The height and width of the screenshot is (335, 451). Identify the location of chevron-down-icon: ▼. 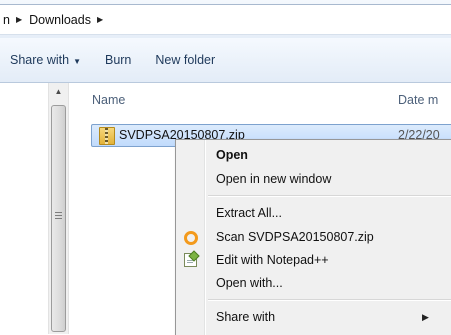
(77, 61).